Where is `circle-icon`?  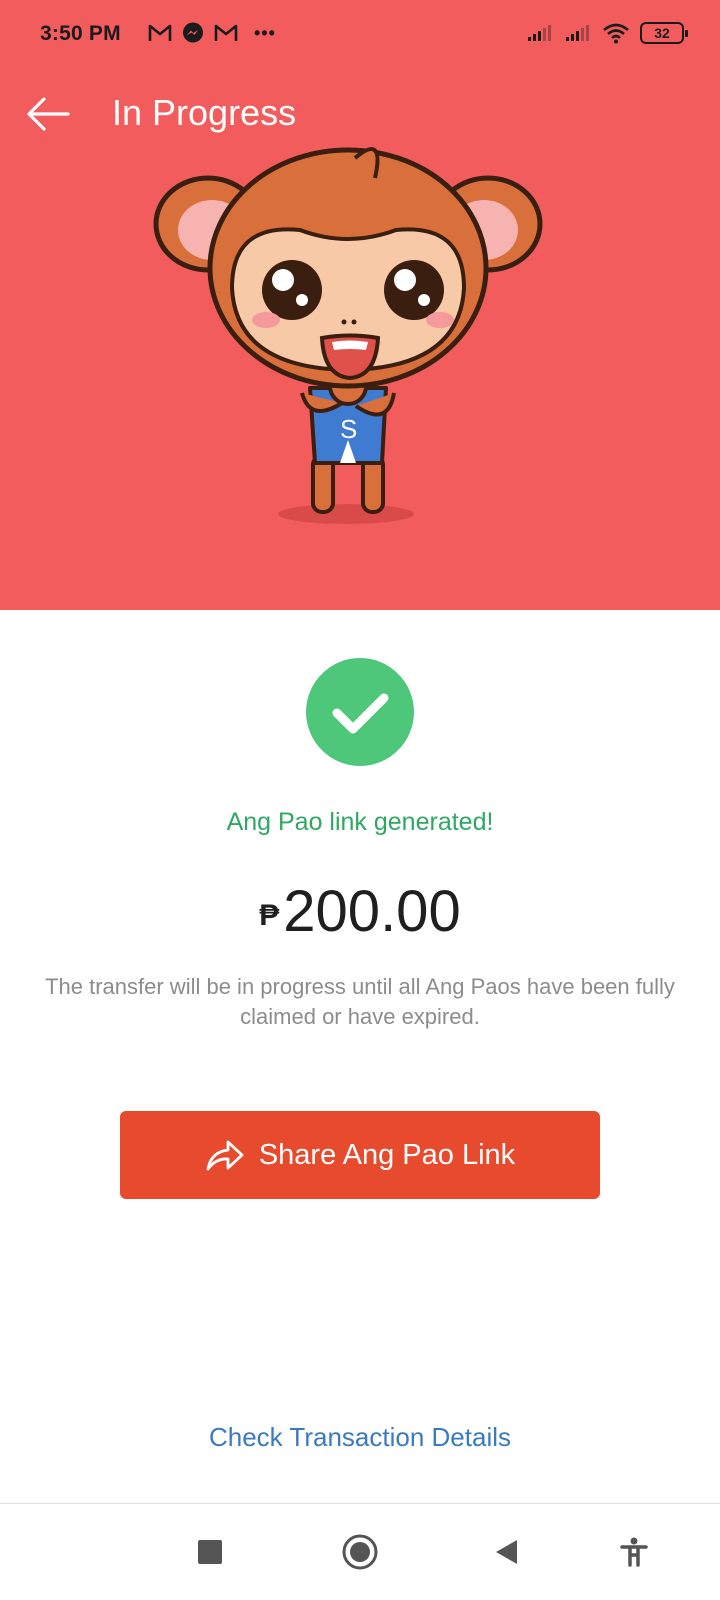 circle-icon is located at coordinates (360, 1552).